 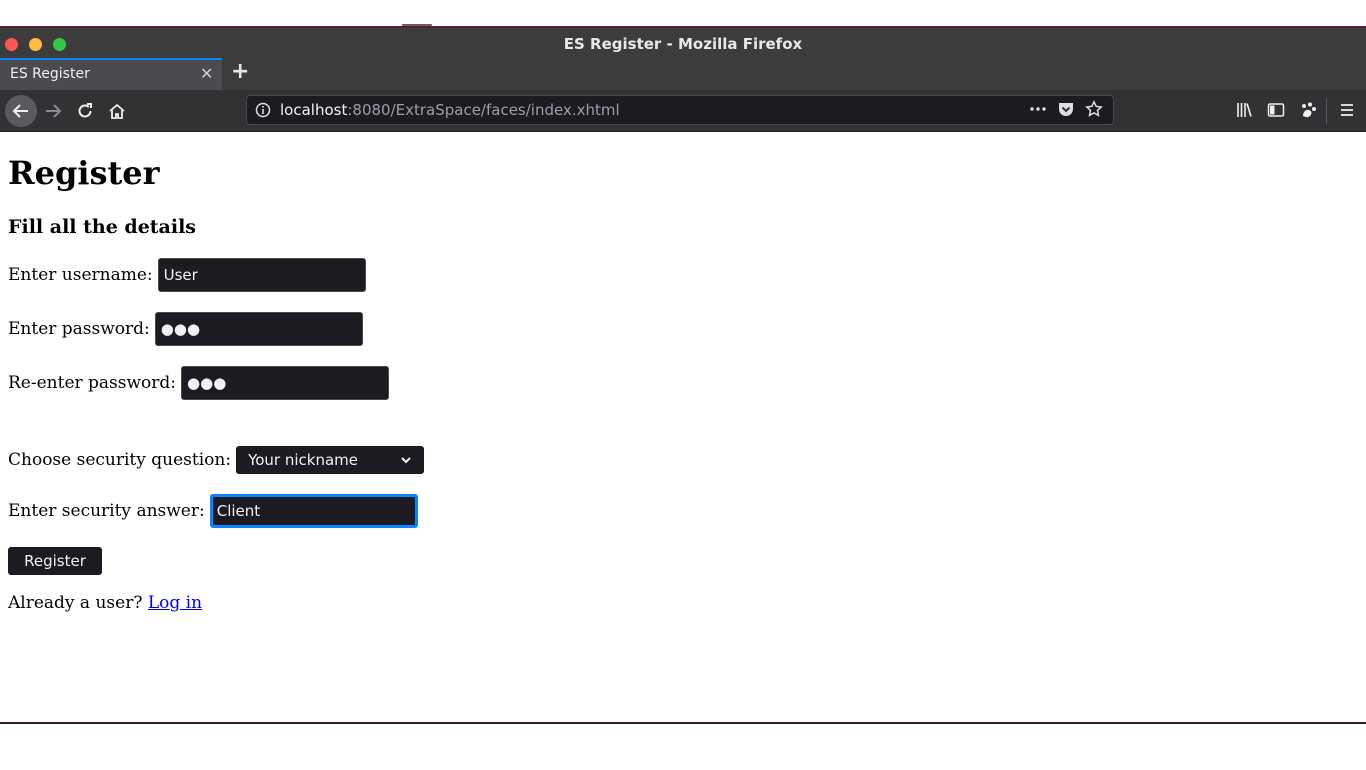 I want to click on hamburger-menu-icon, so click(x=1347, y=110).